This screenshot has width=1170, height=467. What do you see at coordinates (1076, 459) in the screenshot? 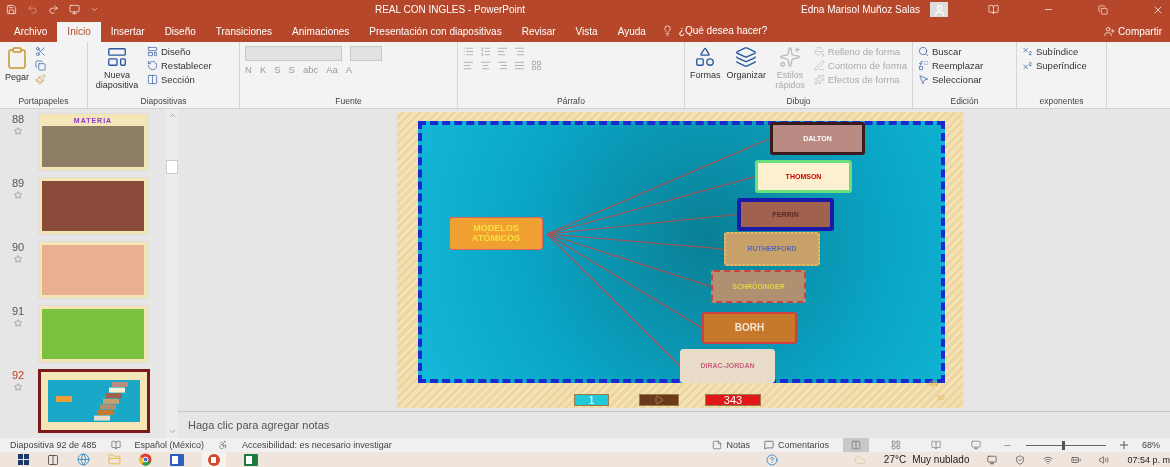
I see `battery-icon` at bounding box center [1076, 459].